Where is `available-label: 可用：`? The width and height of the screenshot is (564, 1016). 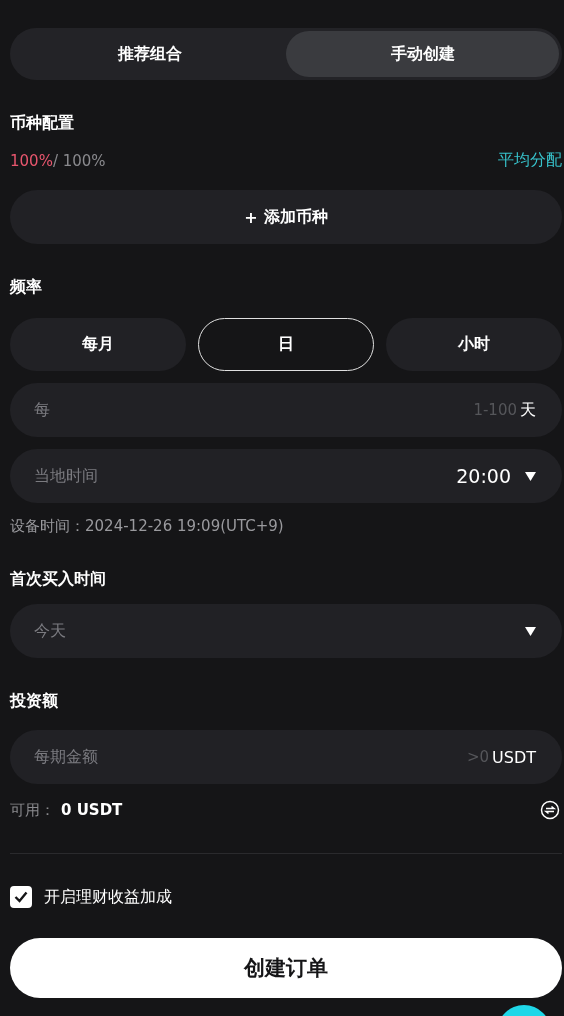 available-label: 可用： is located at coordinates (32, 810).